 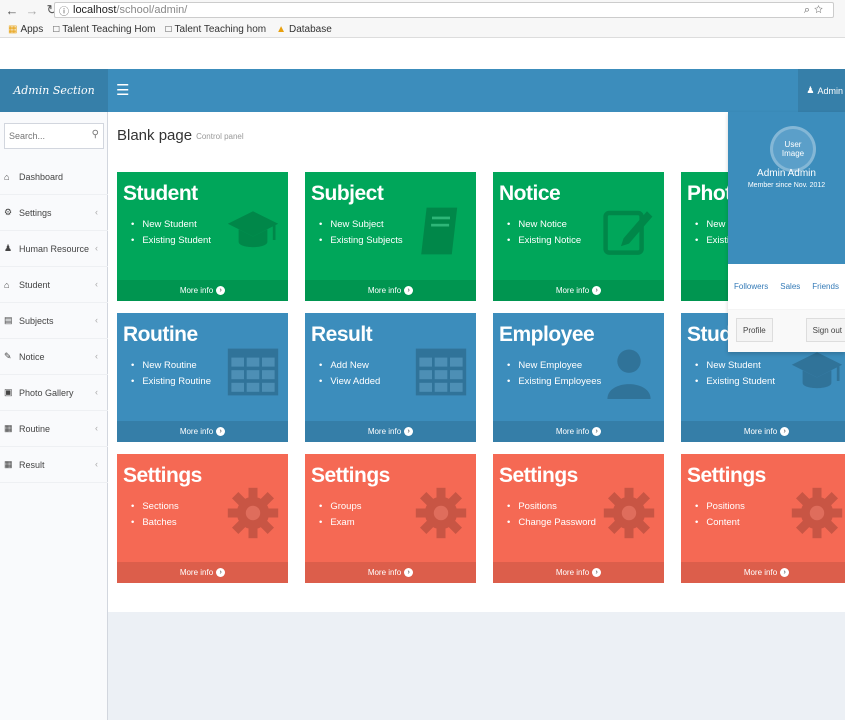 I want to click on app-header: Admin Section ☰ ♟ Admin, so click(x=422, y=90).